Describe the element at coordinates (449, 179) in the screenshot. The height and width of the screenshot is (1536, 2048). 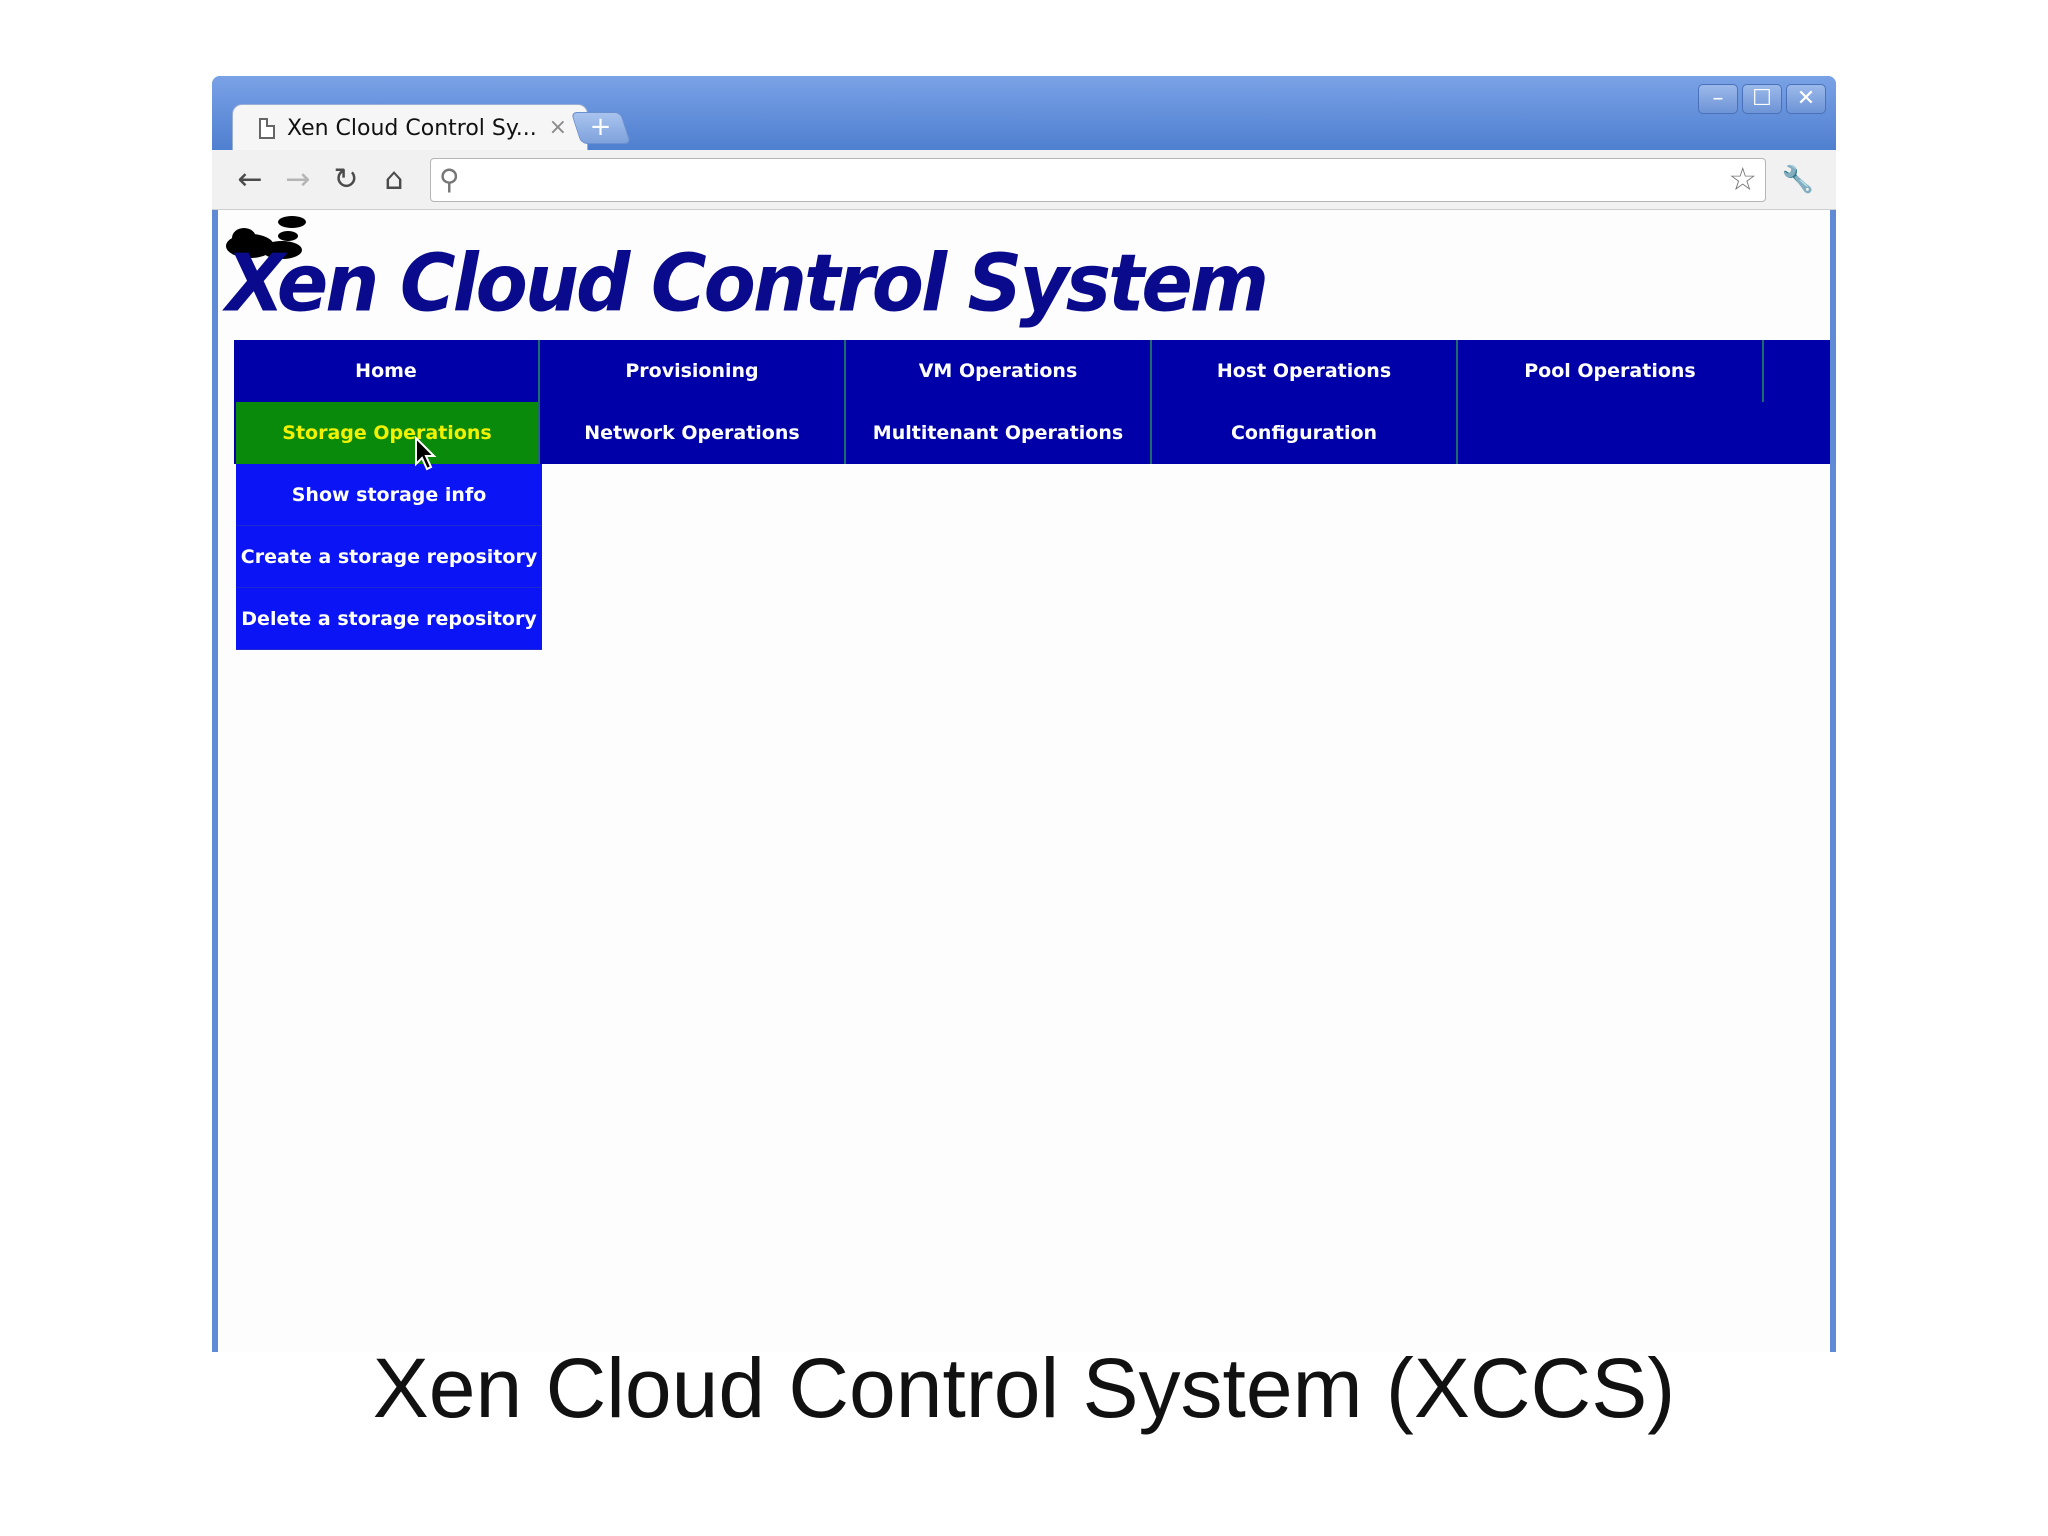
I see `search-icon: ⚲` at that location.